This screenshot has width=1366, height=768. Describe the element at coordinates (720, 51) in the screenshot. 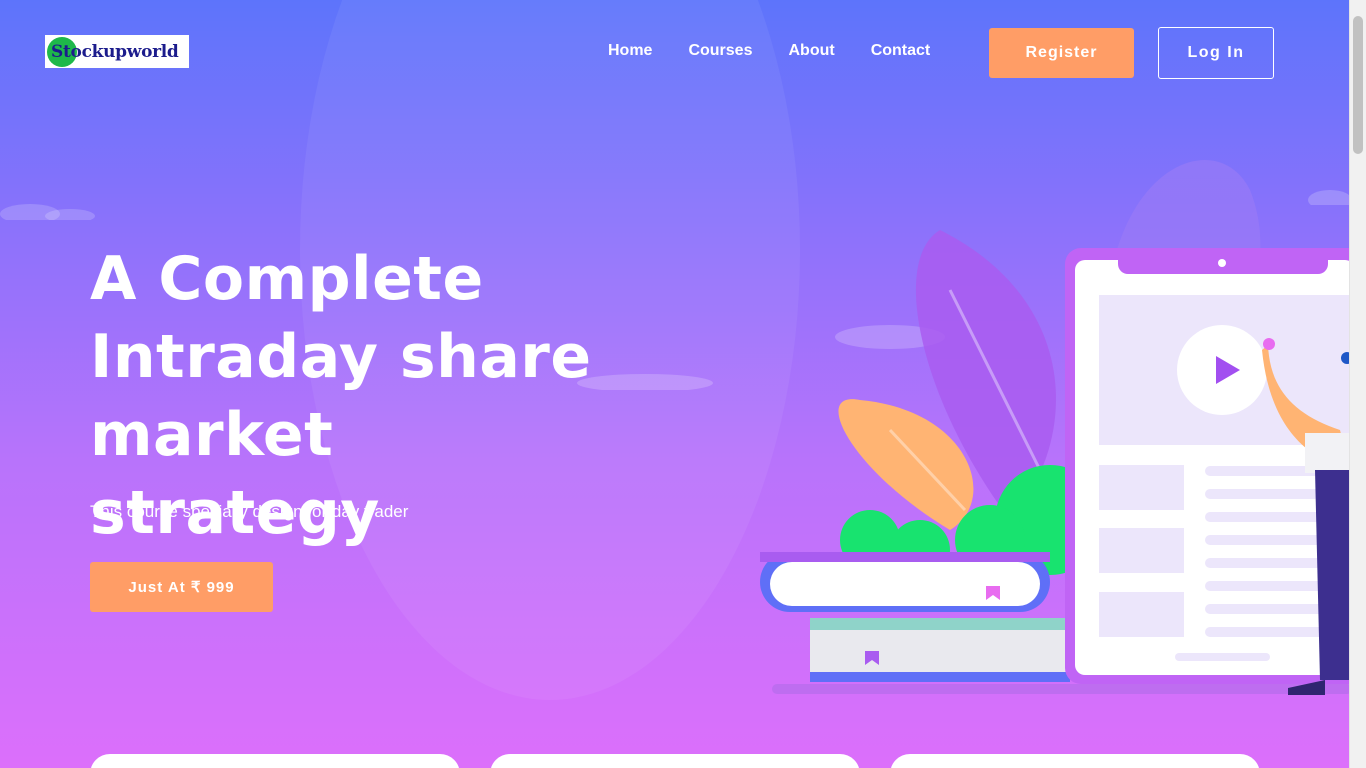

I see `nav-courses: Courses` at that location.